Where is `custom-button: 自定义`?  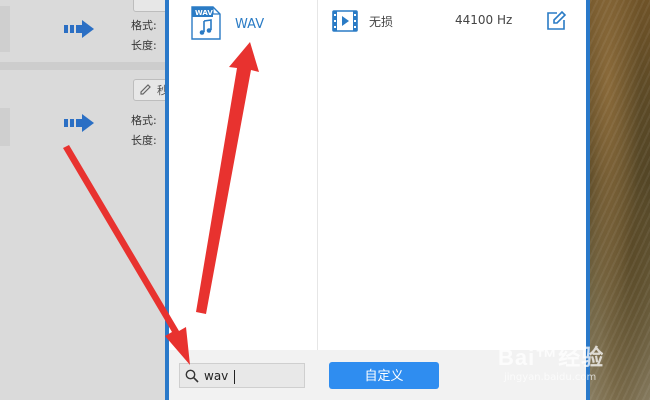
custom-button: 自定义 is located at coordinates (384, 375).